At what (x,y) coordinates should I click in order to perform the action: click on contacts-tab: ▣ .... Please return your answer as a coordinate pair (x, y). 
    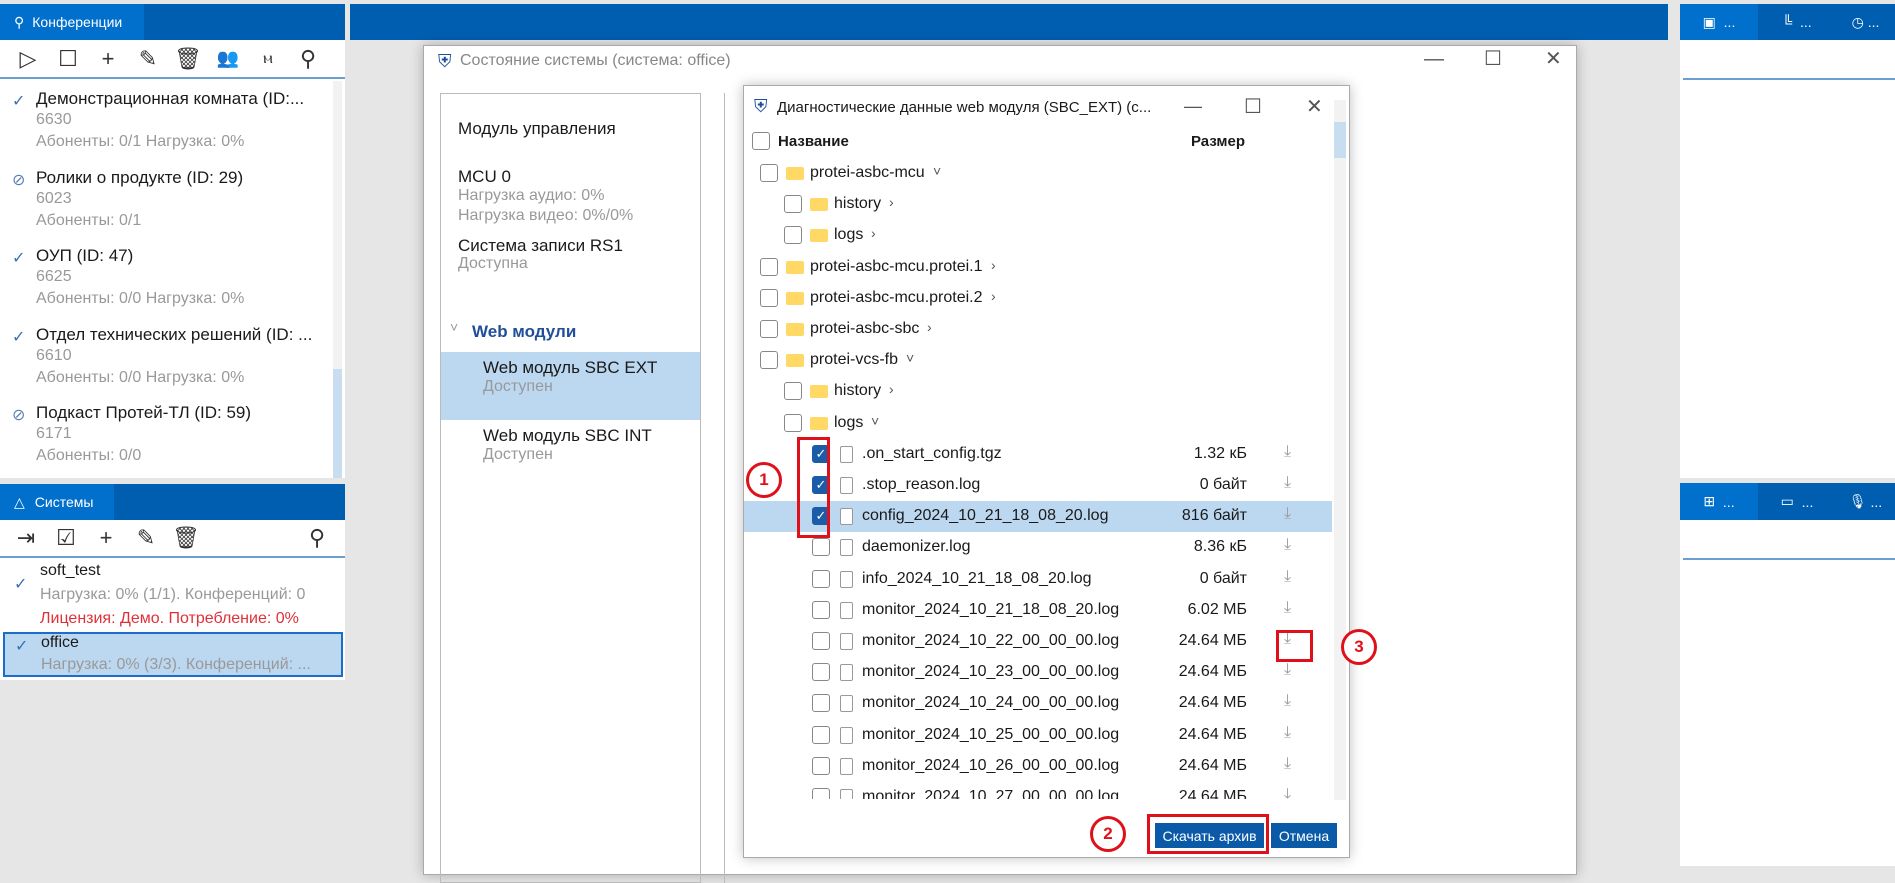
    Looking at the image, I should click on (1719, 22).